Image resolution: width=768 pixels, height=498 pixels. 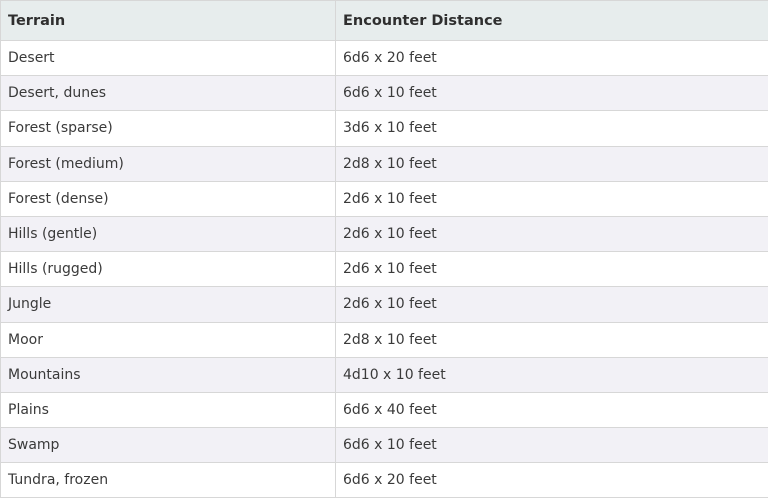 I want to click on table-row: Plains 6d6 x 40 feet, so click(x=384, y=409).